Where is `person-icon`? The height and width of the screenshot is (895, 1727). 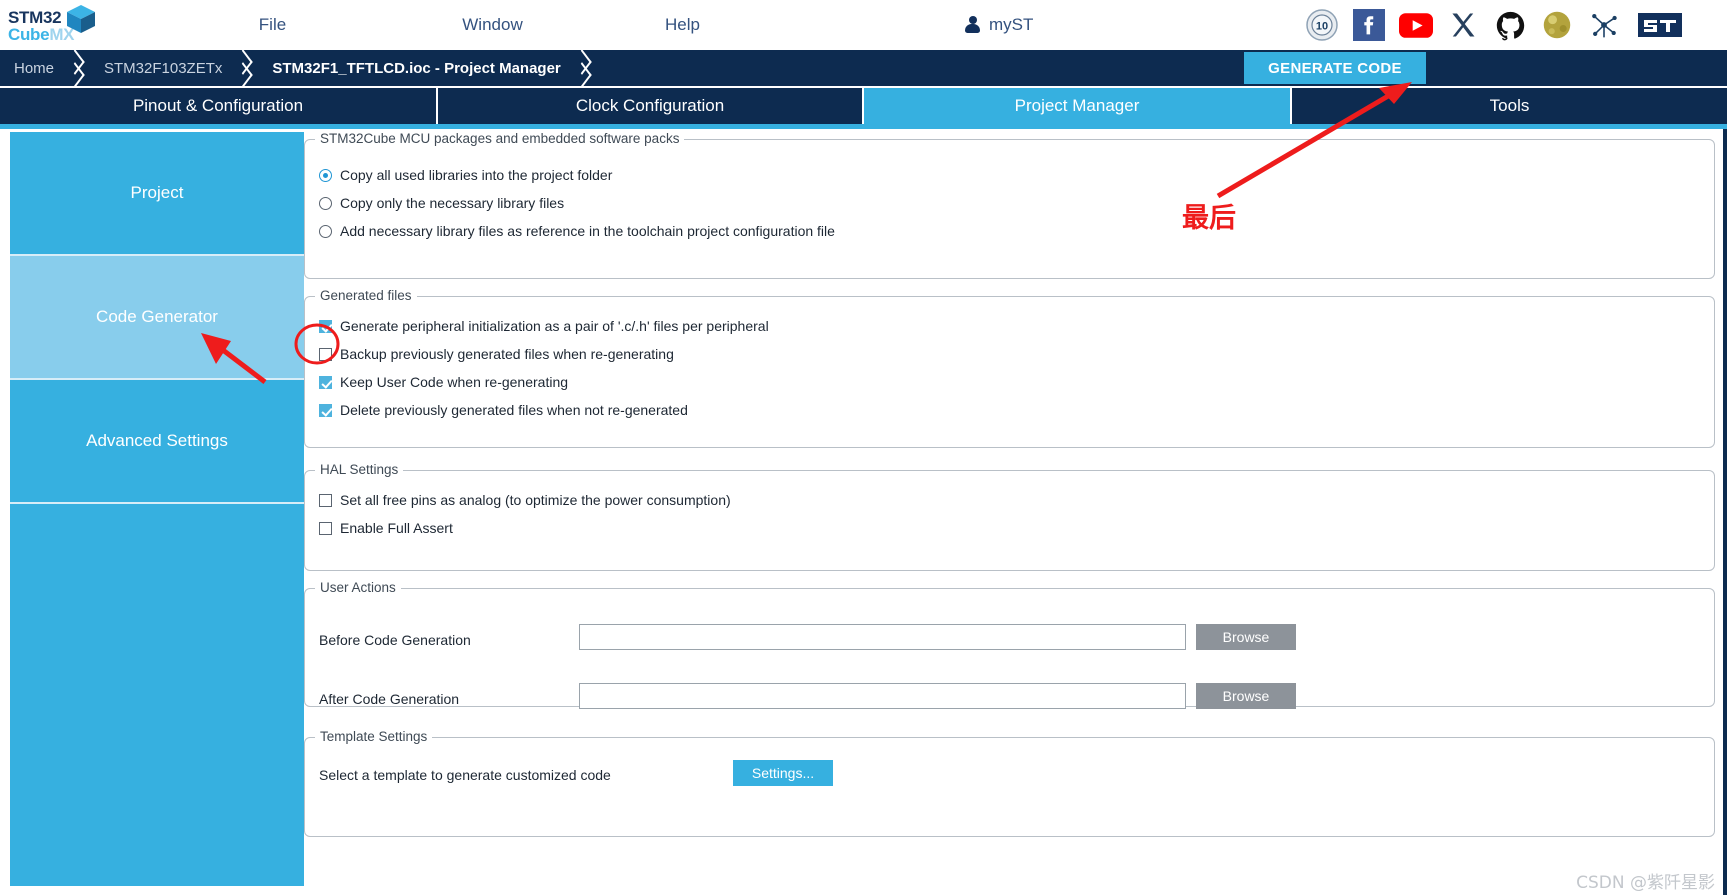
person-icon is located at coordinates (972, 25).